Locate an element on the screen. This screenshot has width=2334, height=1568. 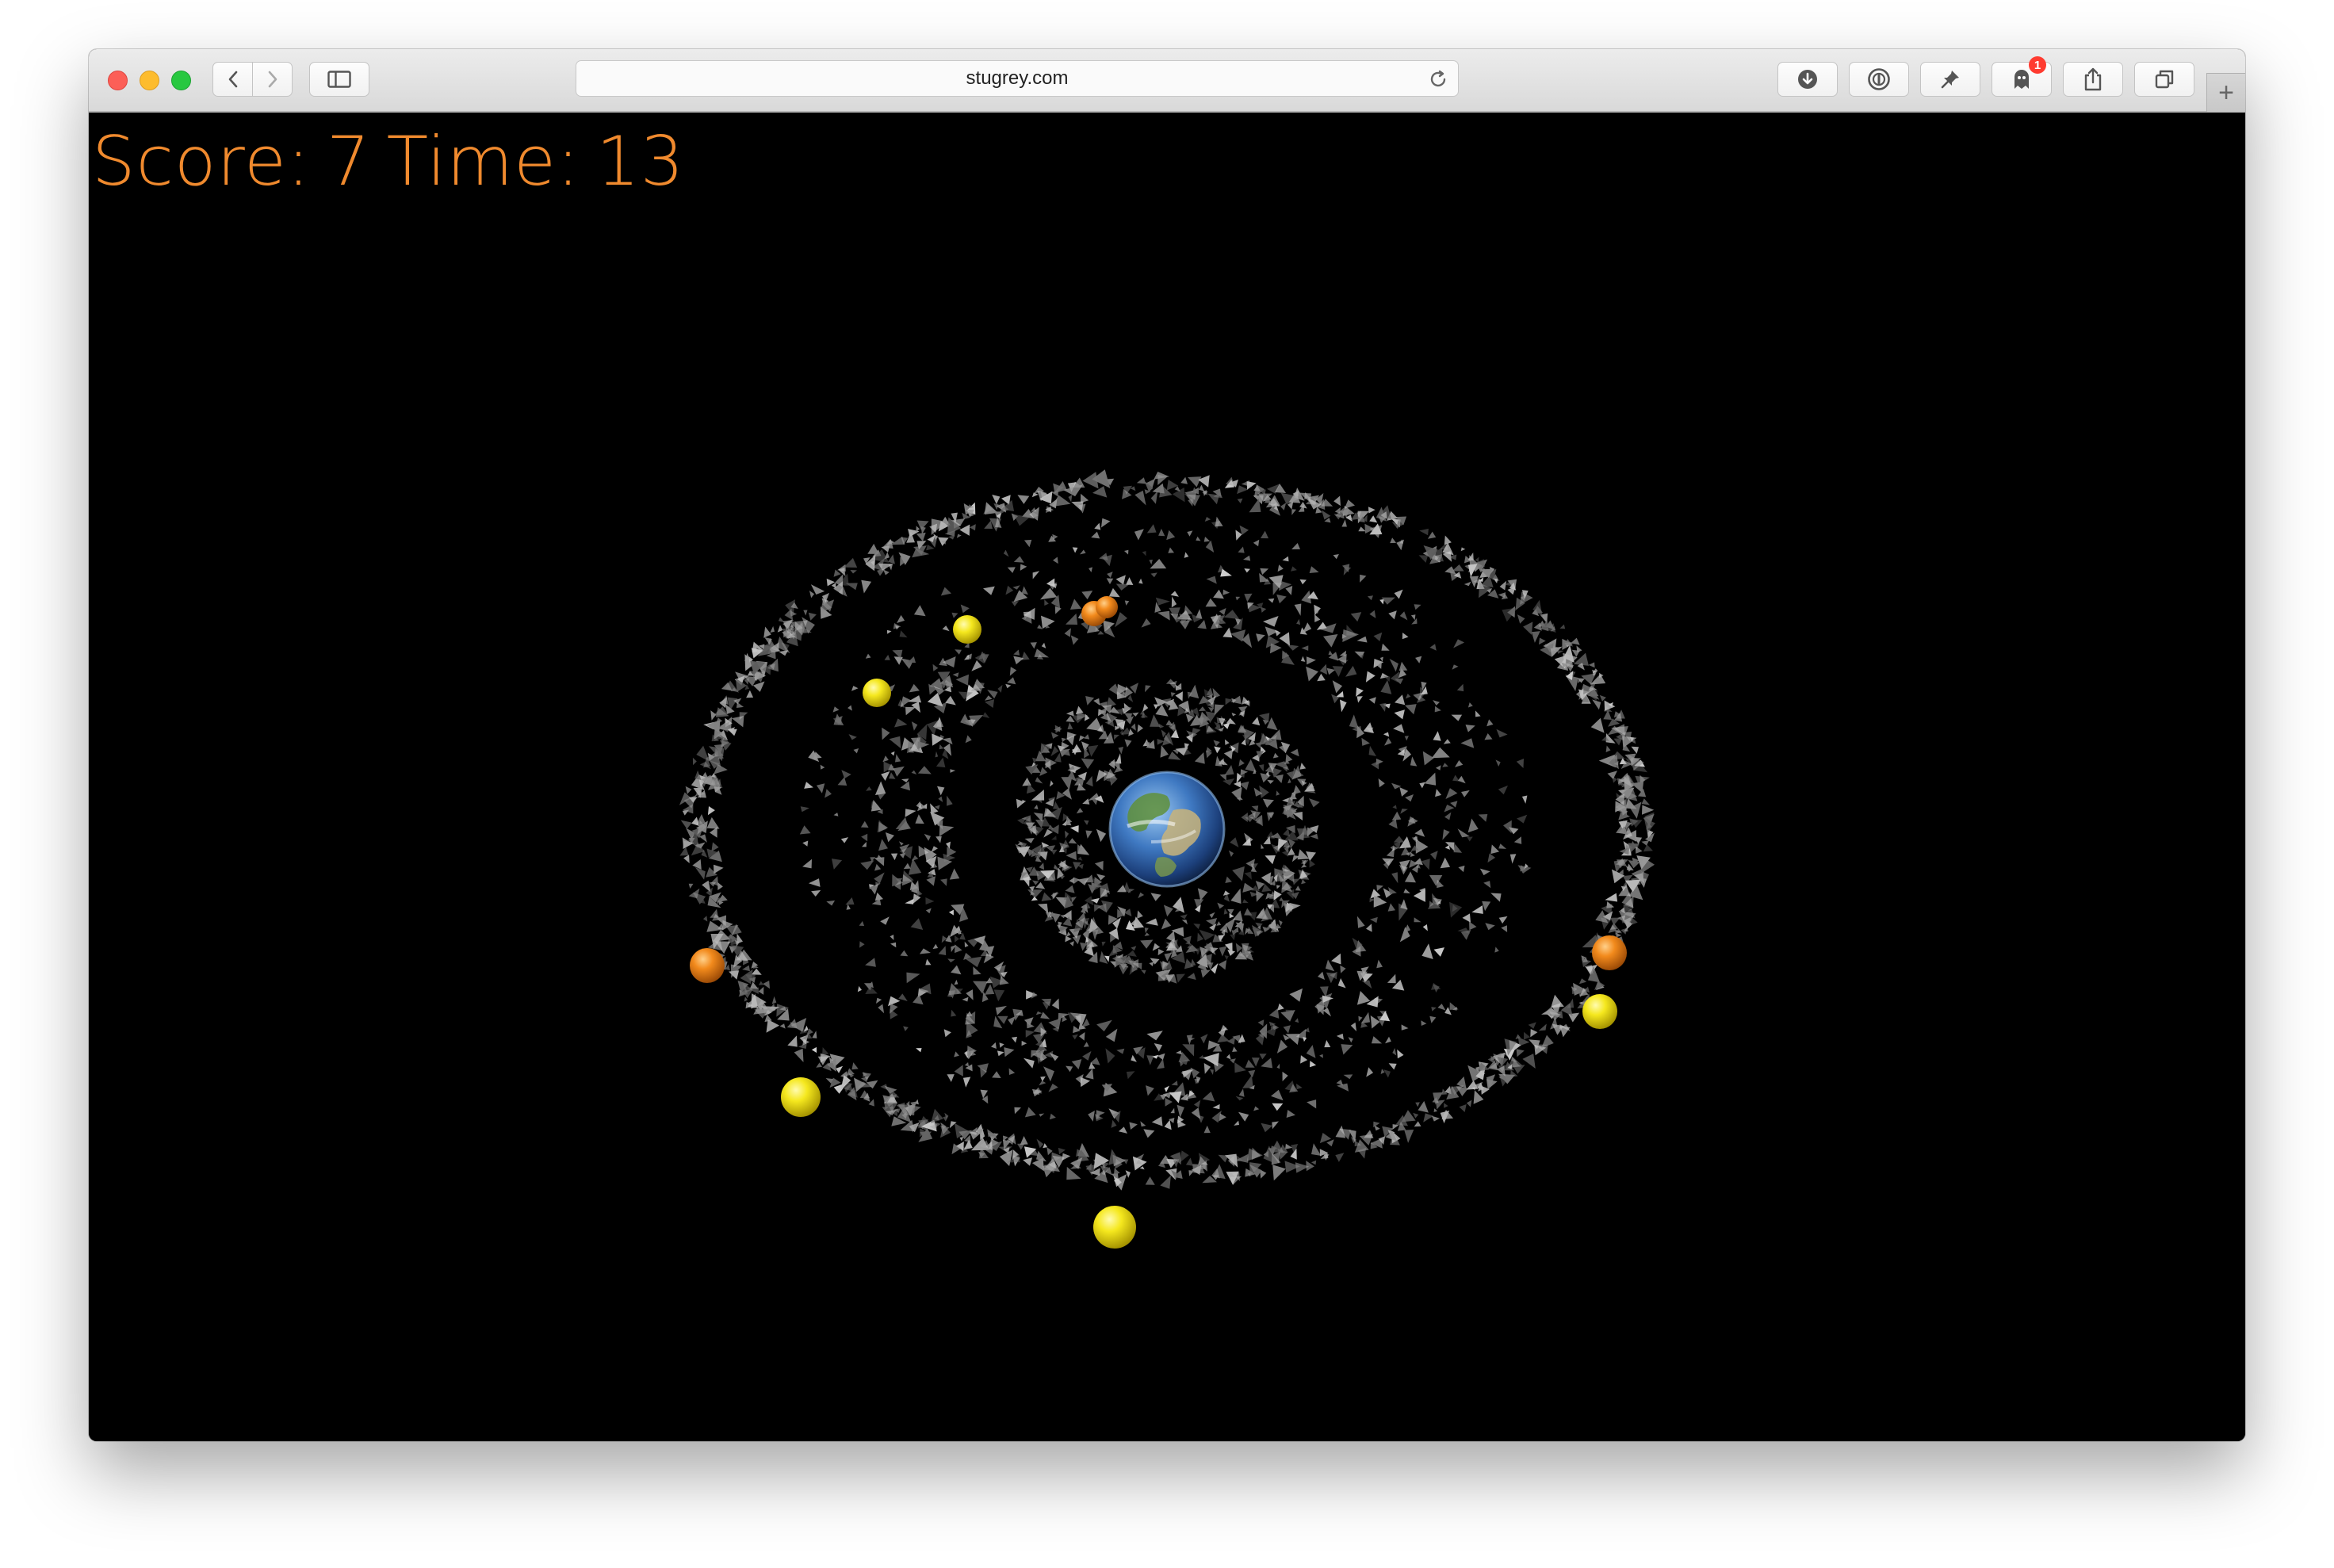
reload-icon is located at coordinates (1438, 81).